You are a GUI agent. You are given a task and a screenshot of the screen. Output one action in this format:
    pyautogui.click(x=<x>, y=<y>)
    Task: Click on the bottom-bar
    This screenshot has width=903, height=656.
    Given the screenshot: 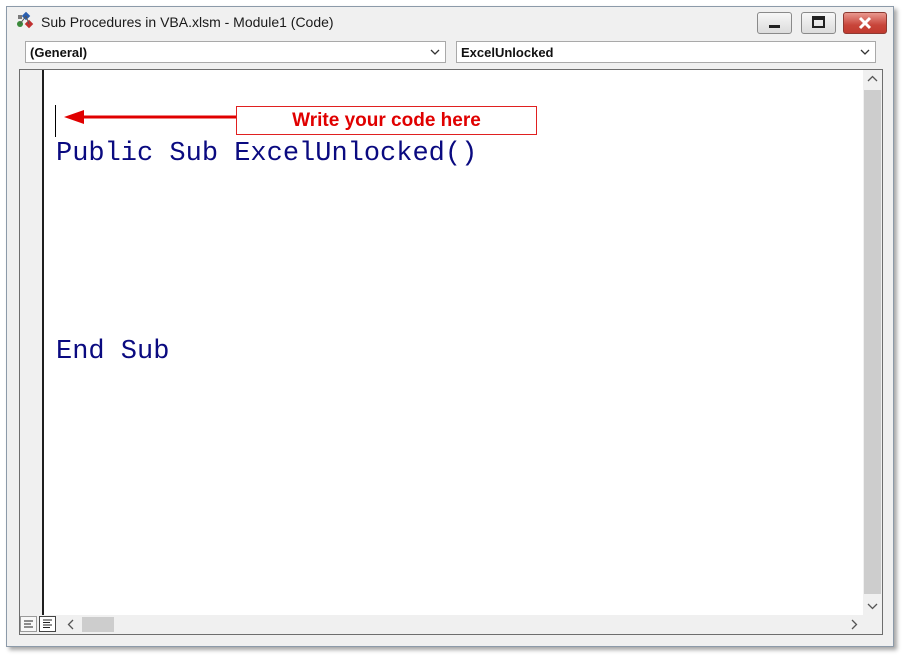 What is the action you would take?
    pyautogui.click(x=451, y=624)
    